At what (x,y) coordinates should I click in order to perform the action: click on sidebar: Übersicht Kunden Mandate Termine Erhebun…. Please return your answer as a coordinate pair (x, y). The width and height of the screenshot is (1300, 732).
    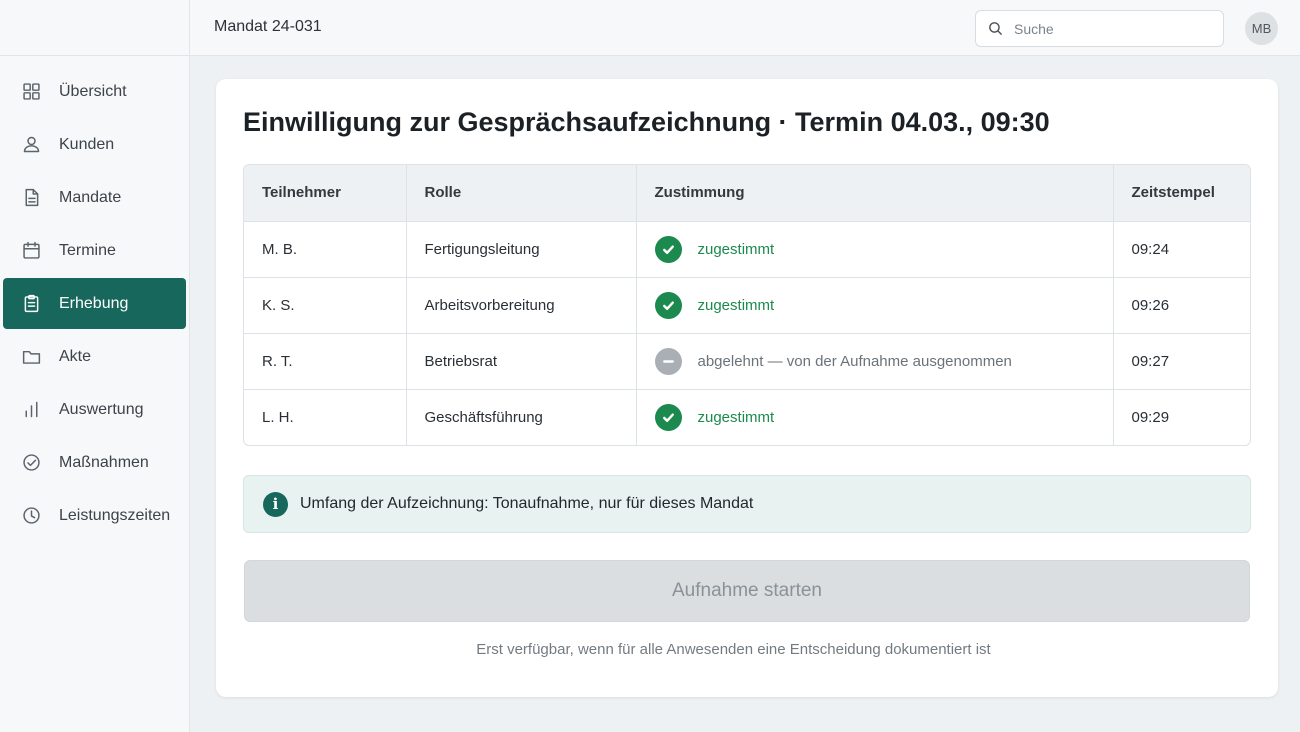
    Looking at the image, I should click on (95, 366).